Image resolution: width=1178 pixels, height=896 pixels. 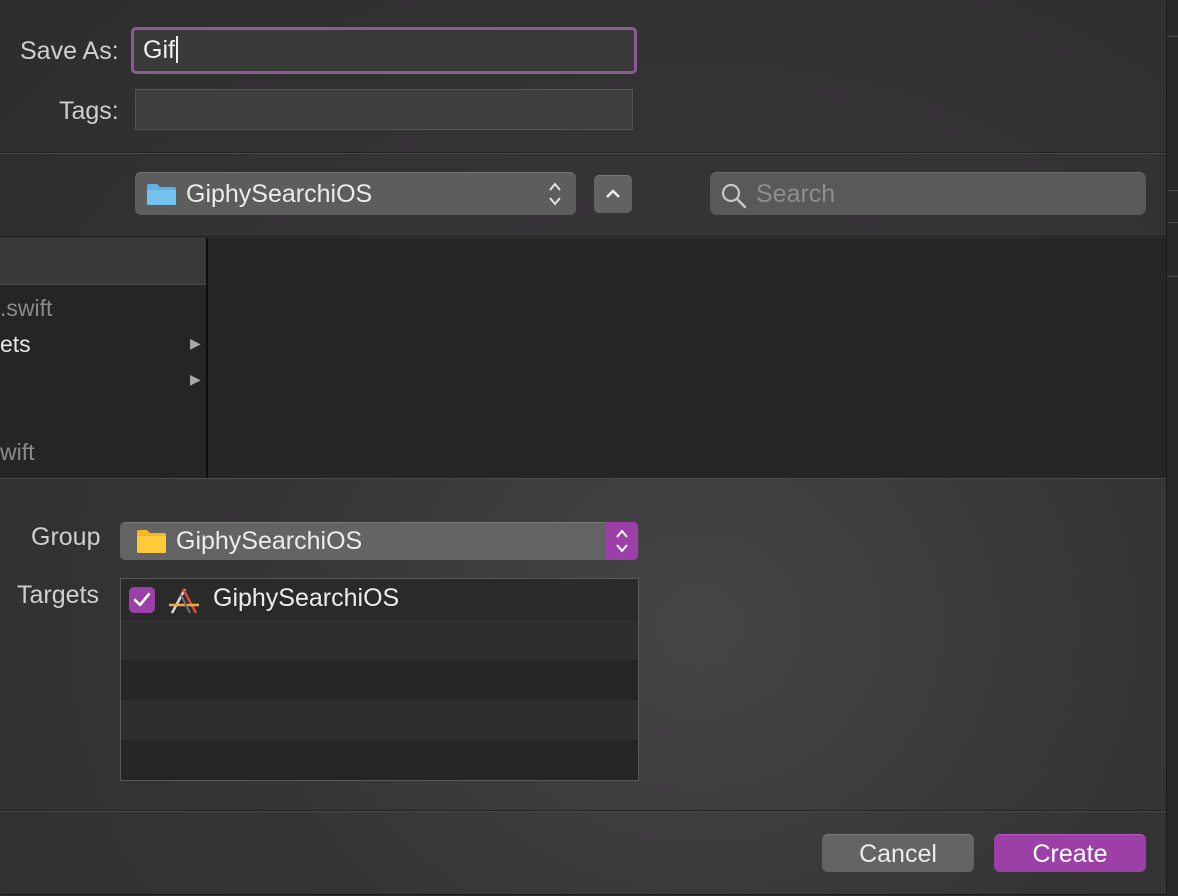 I want to click on tags-input, so click(x=384, y=109).